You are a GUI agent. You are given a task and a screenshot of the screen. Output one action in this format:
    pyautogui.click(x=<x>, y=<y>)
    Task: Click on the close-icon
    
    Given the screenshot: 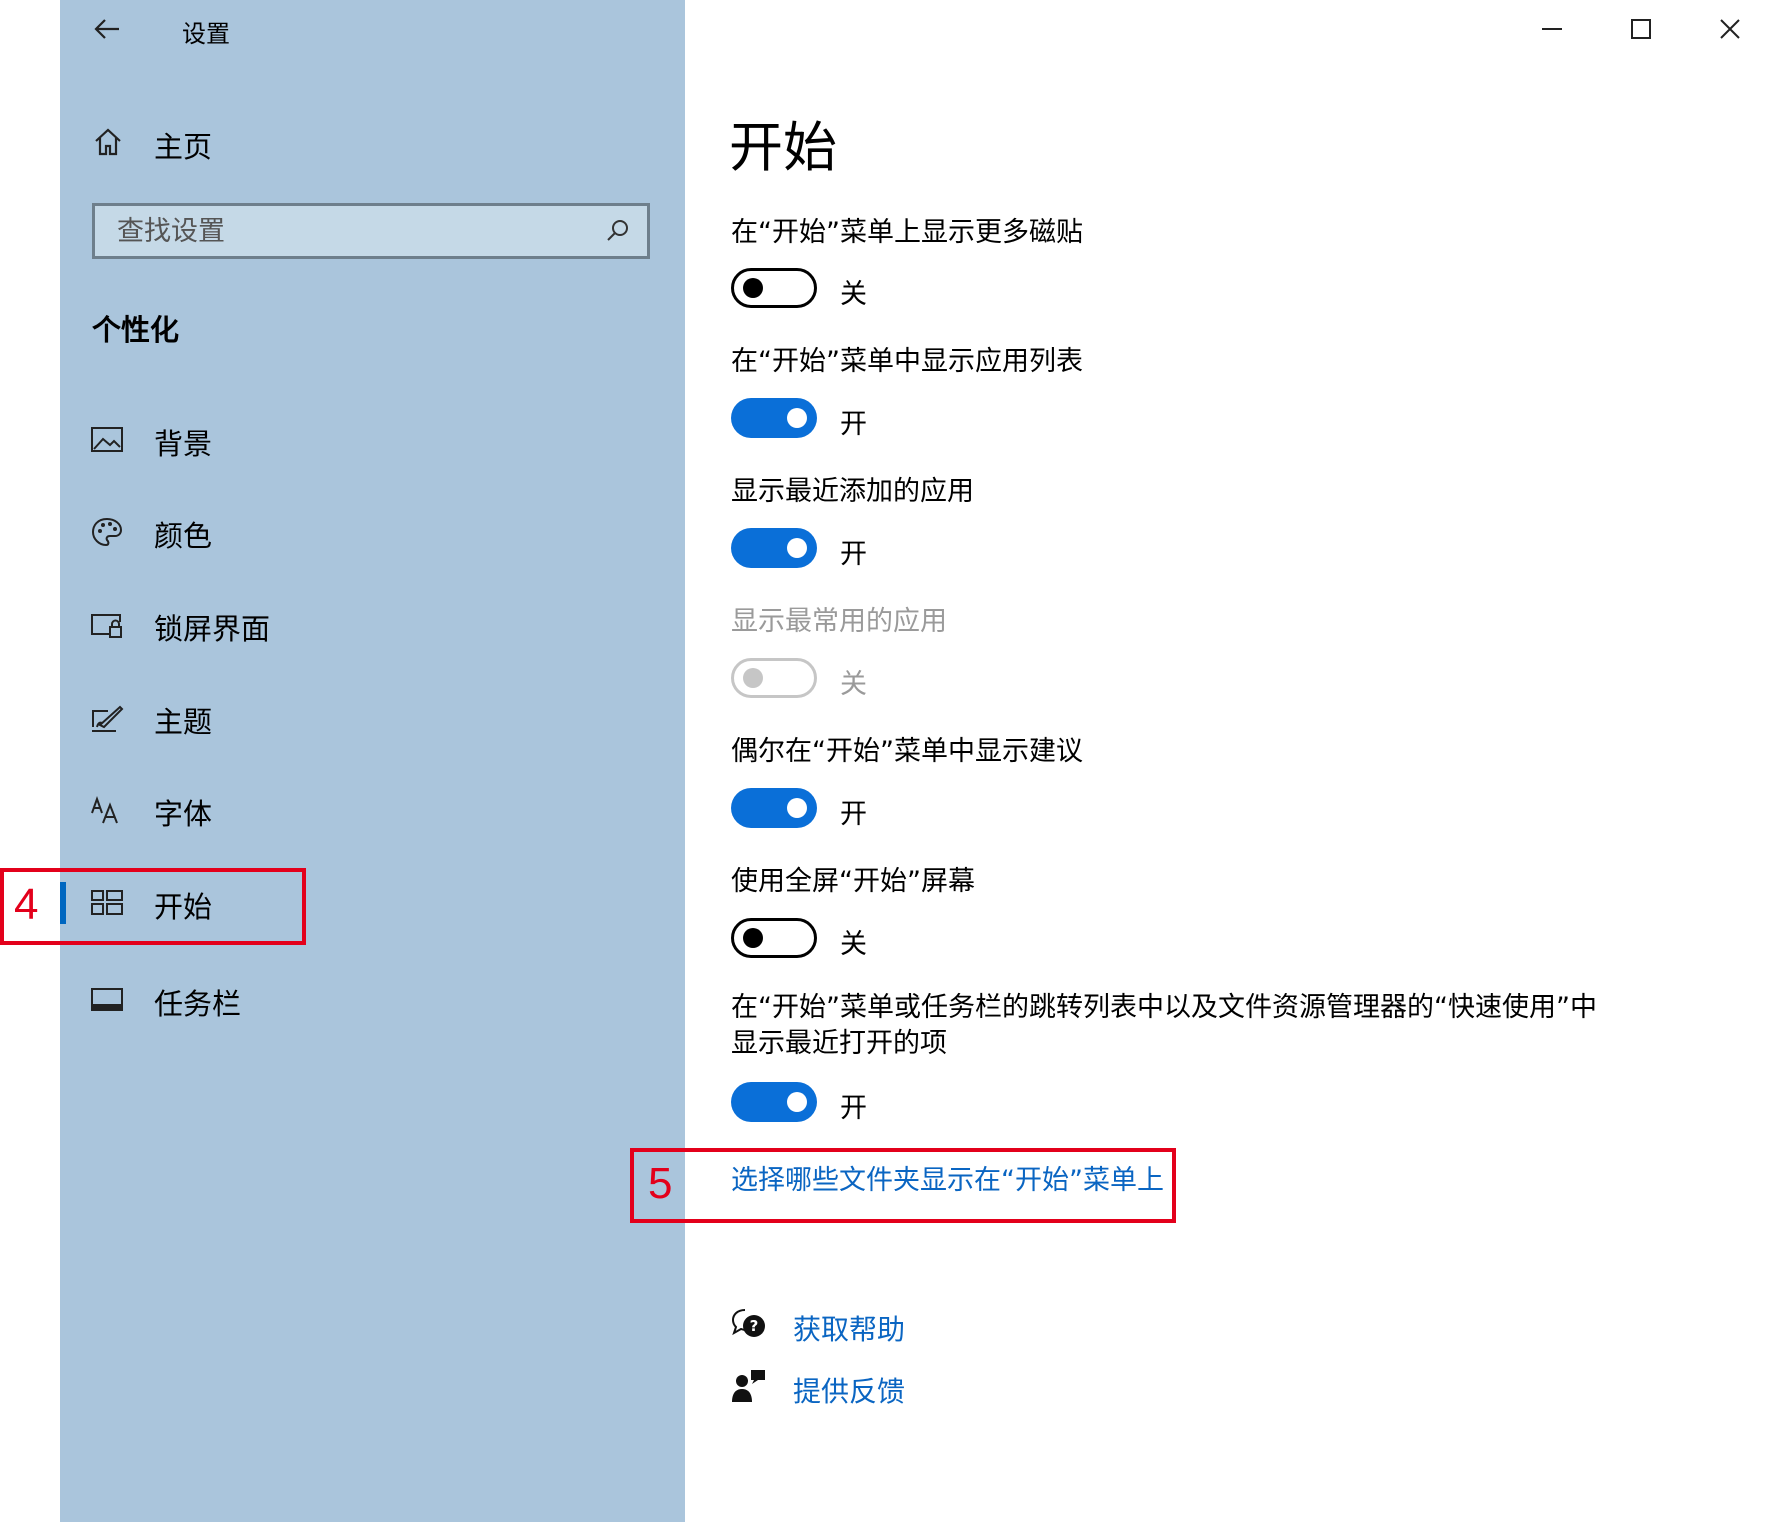 What is the action you would take?
    pyautogui.click(x=1730, y=29)
    